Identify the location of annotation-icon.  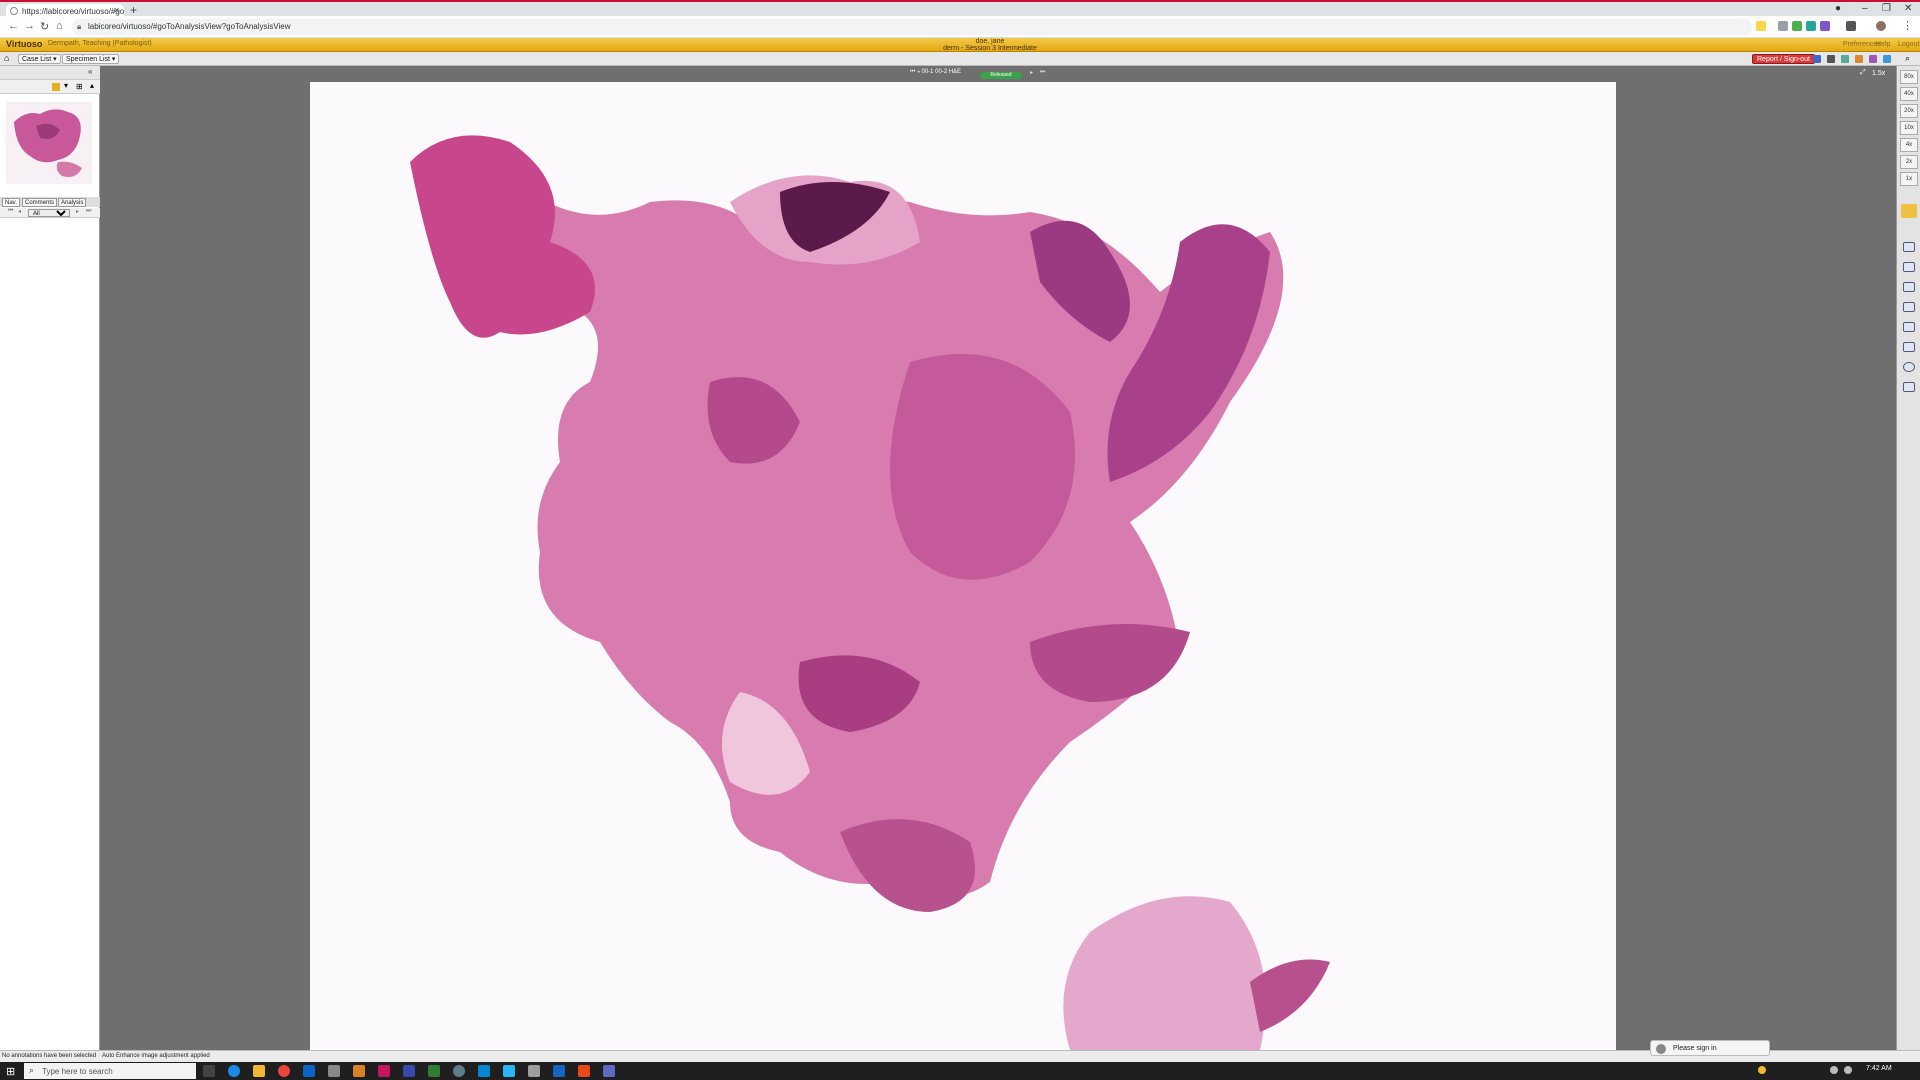
(56, 87).